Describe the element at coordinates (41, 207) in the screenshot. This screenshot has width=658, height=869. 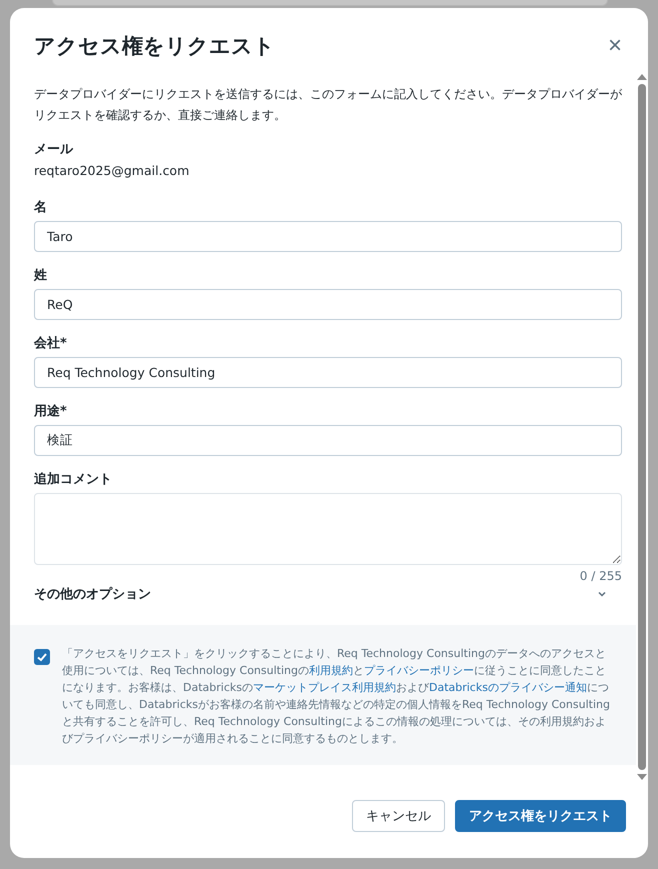
I see `field-label: 名` at that location.